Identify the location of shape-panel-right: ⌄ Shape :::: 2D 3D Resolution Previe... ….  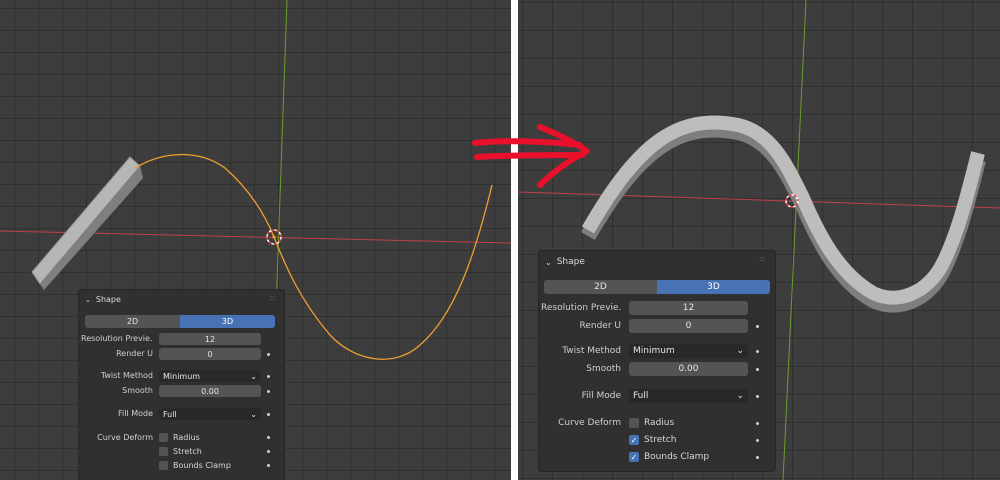
(657, 361).